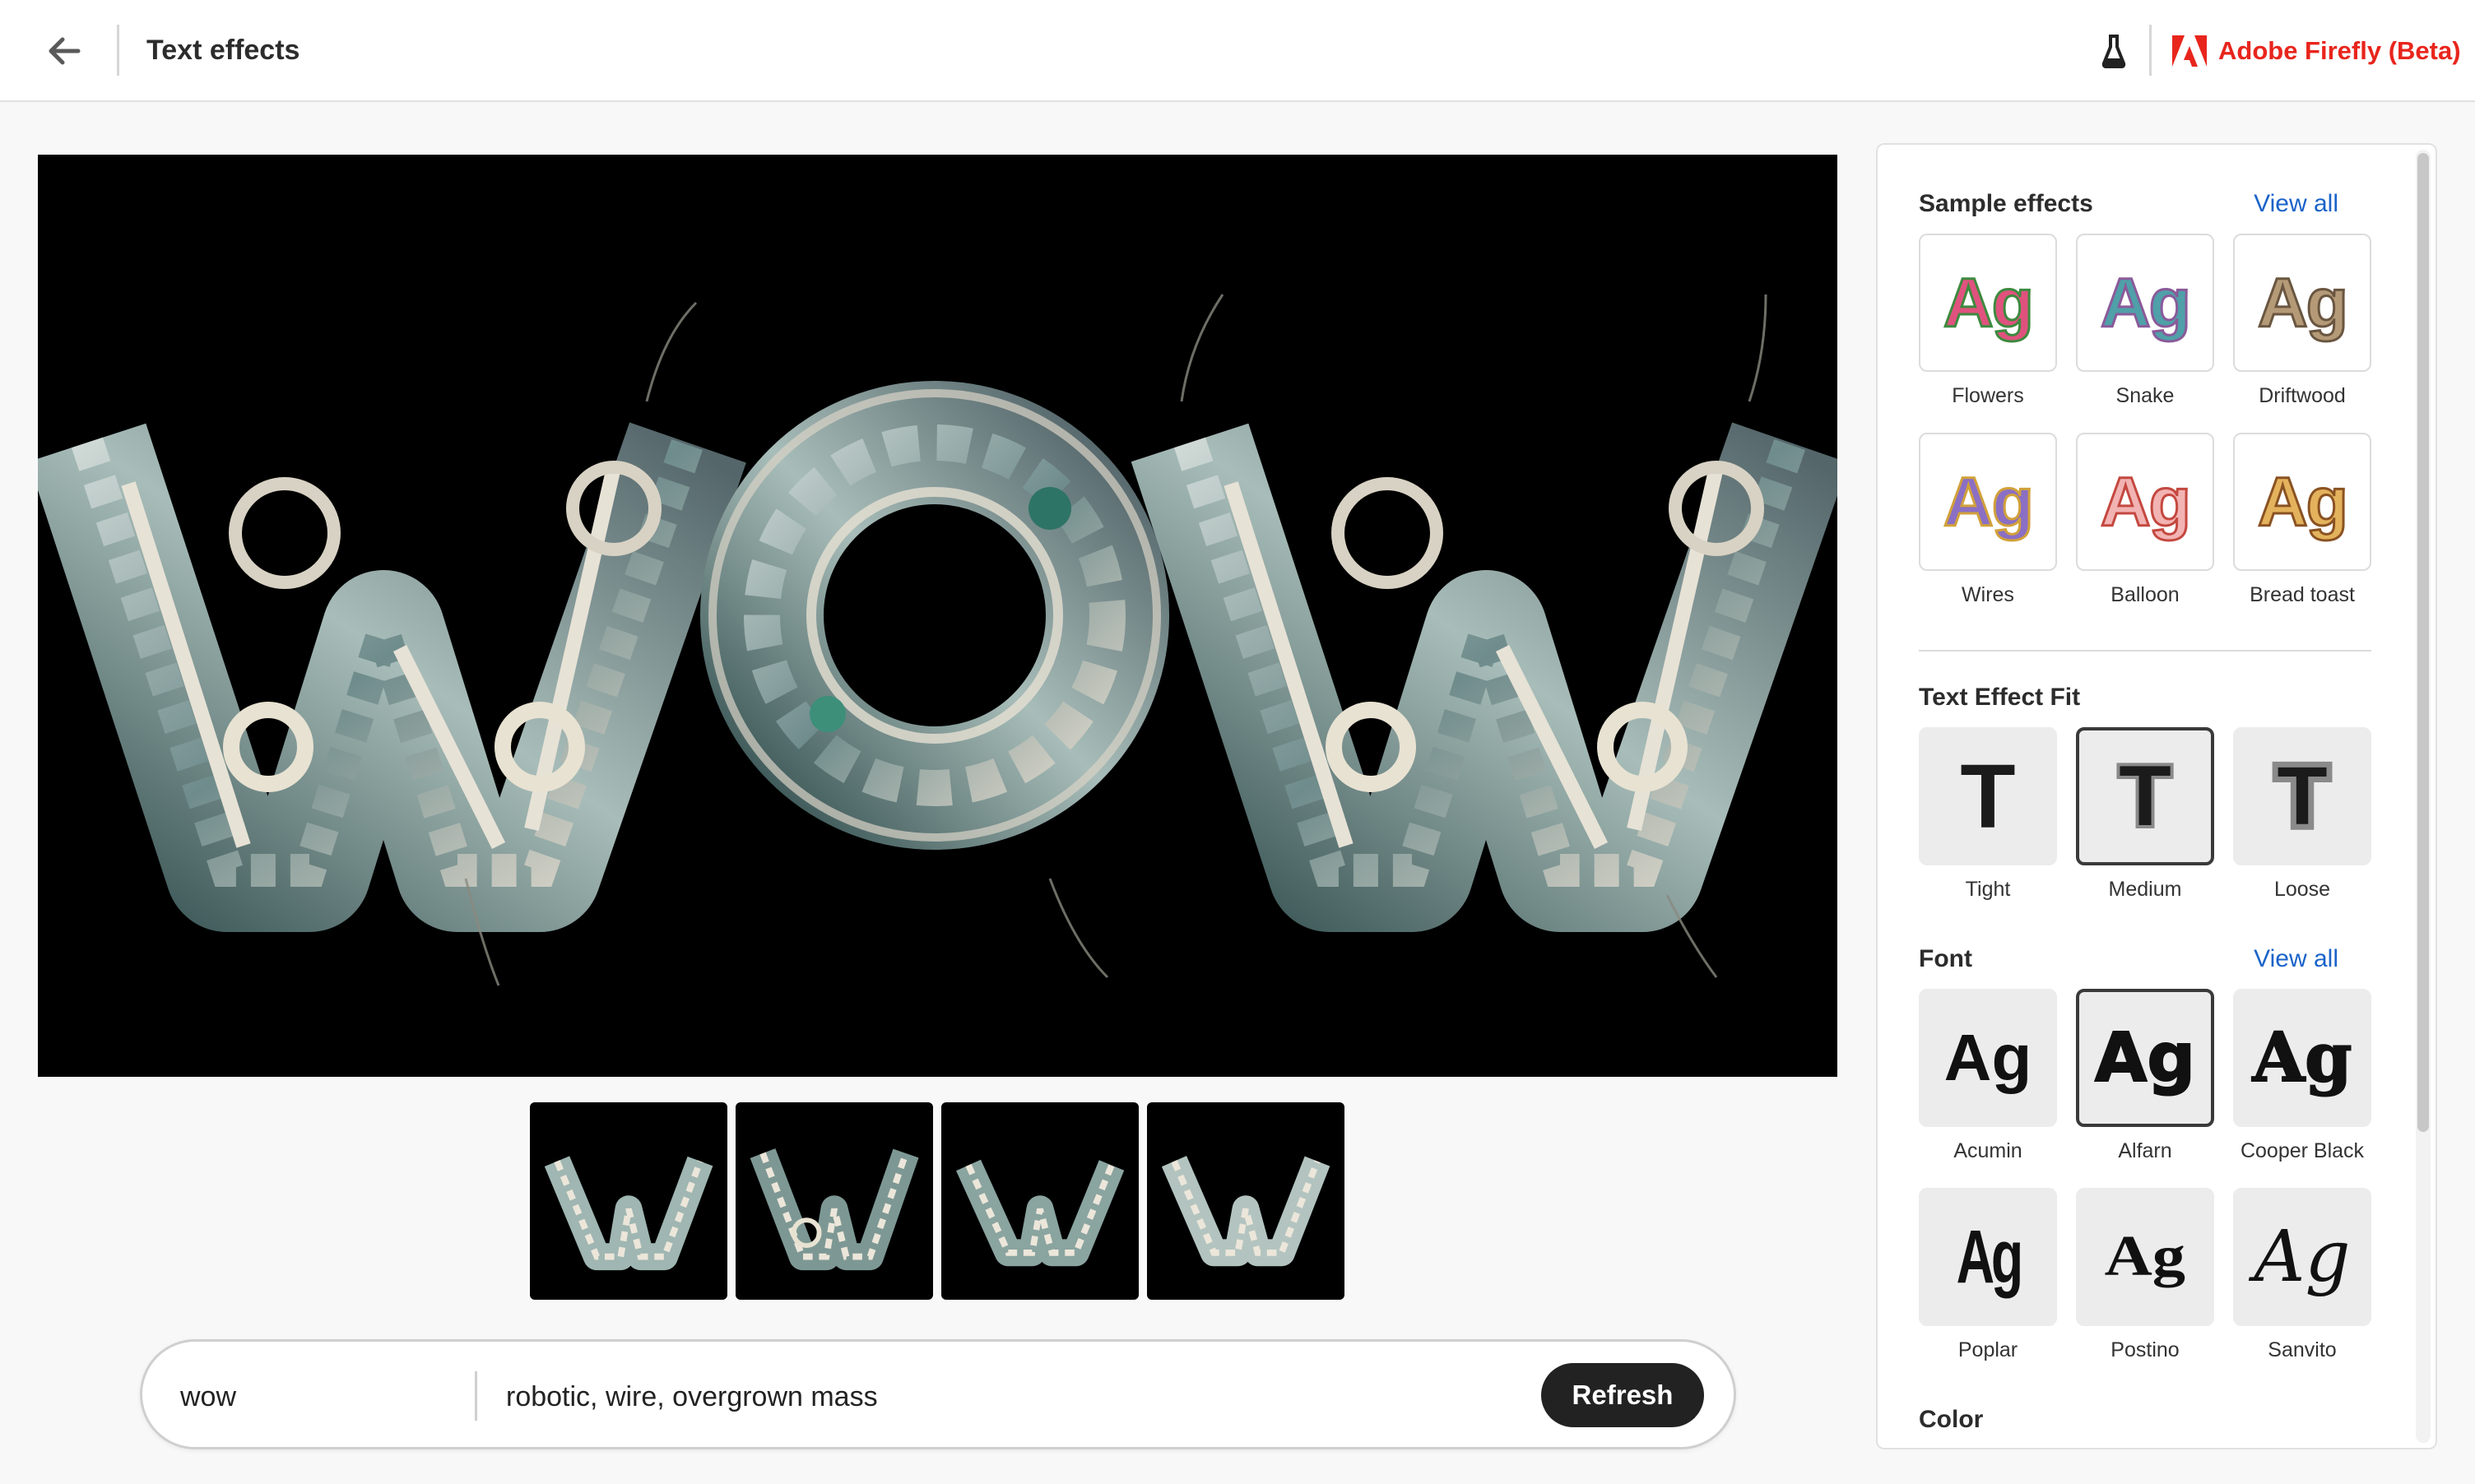 Image resolution: width=2475 pixels, height=1484 pixels. I want to click on font-postino: Ag Postino, so click(2145, 1276).